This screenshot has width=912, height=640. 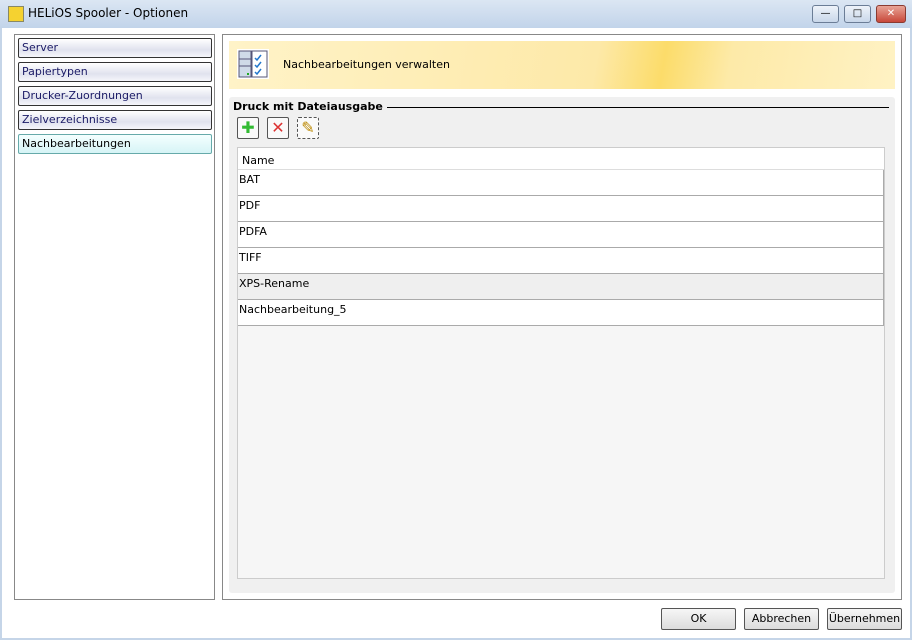 I want to click on table-row: PDFA, so click(x=561, y=235).